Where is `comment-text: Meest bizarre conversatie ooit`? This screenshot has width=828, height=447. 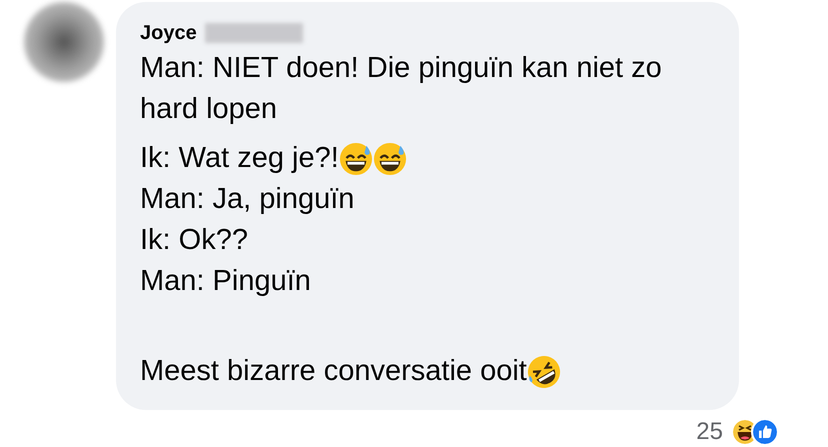
comment-text: Meest bizarre conversatie ooit is located at coordinates (333, 371).